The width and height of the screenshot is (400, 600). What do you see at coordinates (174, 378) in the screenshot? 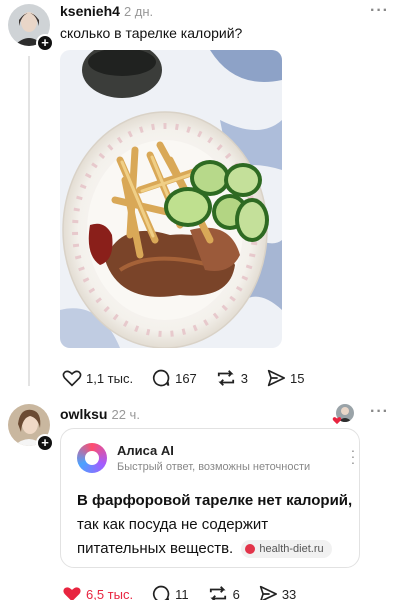
I see `comment-button: 167` at bounding box center [174, 378].